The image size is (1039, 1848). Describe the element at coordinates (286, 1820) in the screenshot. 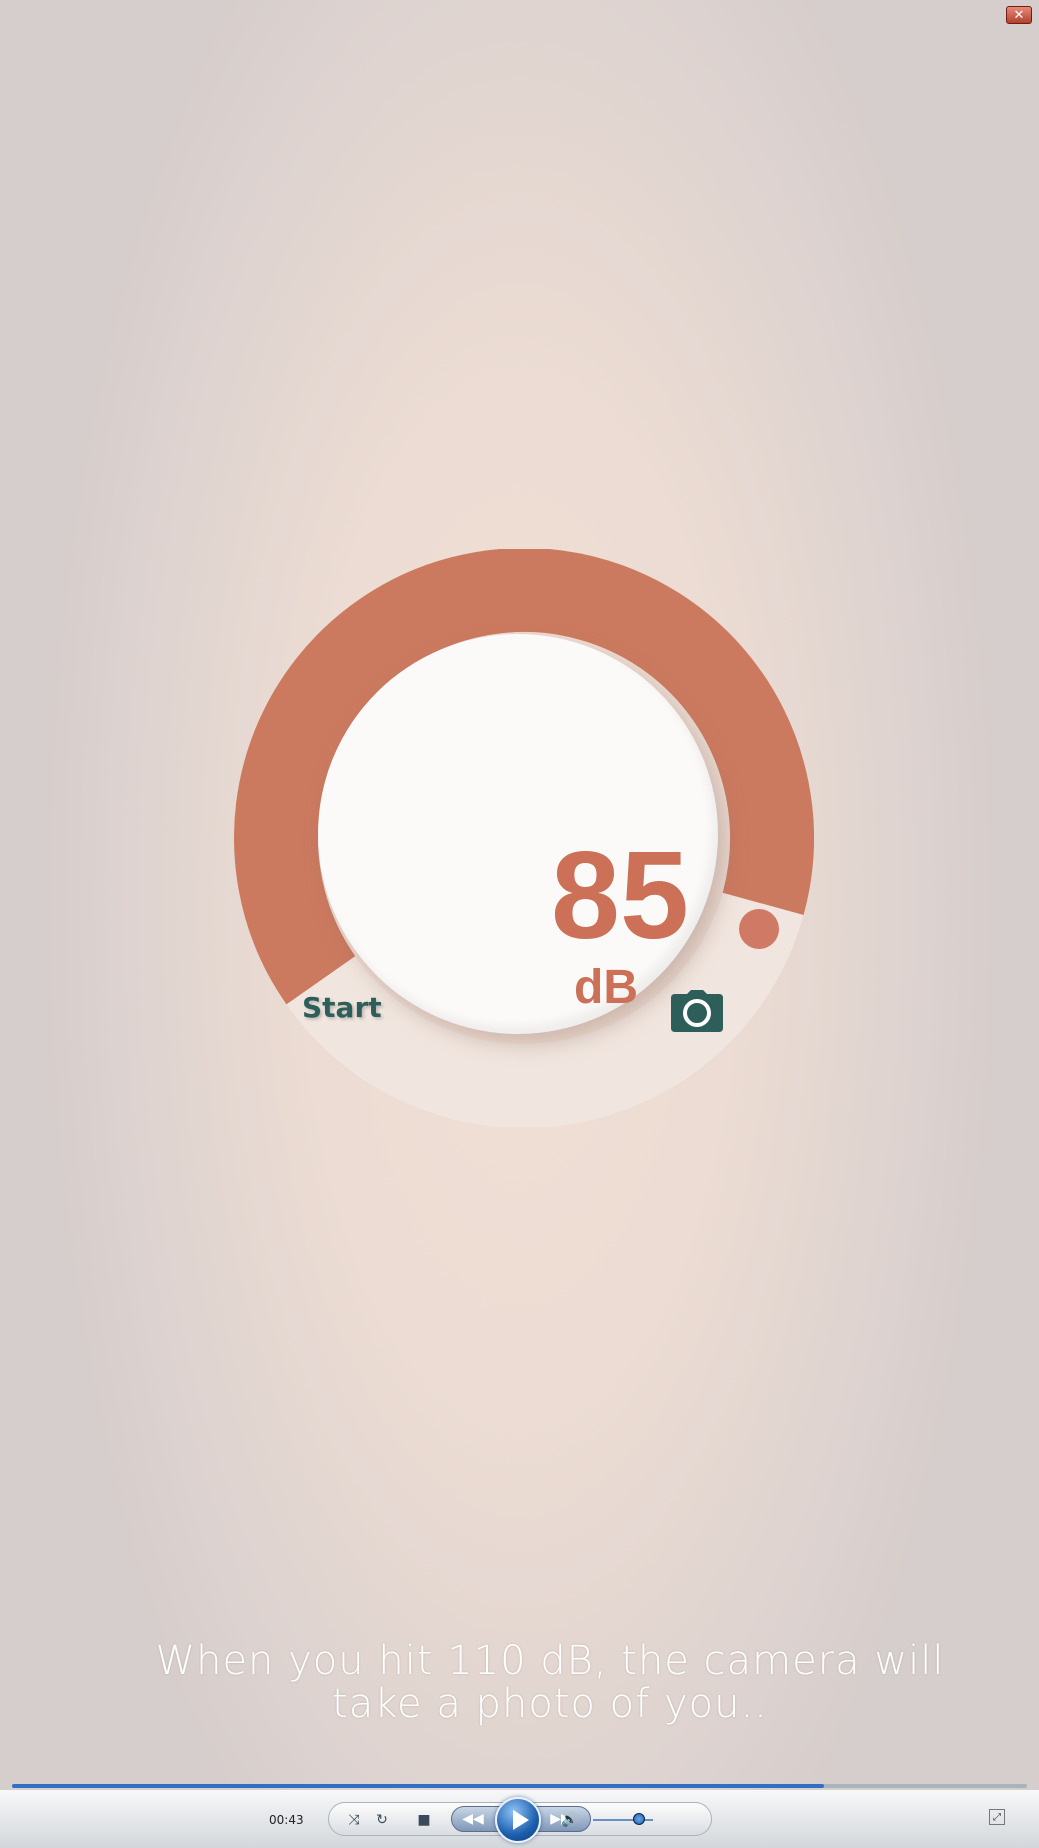

I see `elapsed-time: 00:43` at that location.